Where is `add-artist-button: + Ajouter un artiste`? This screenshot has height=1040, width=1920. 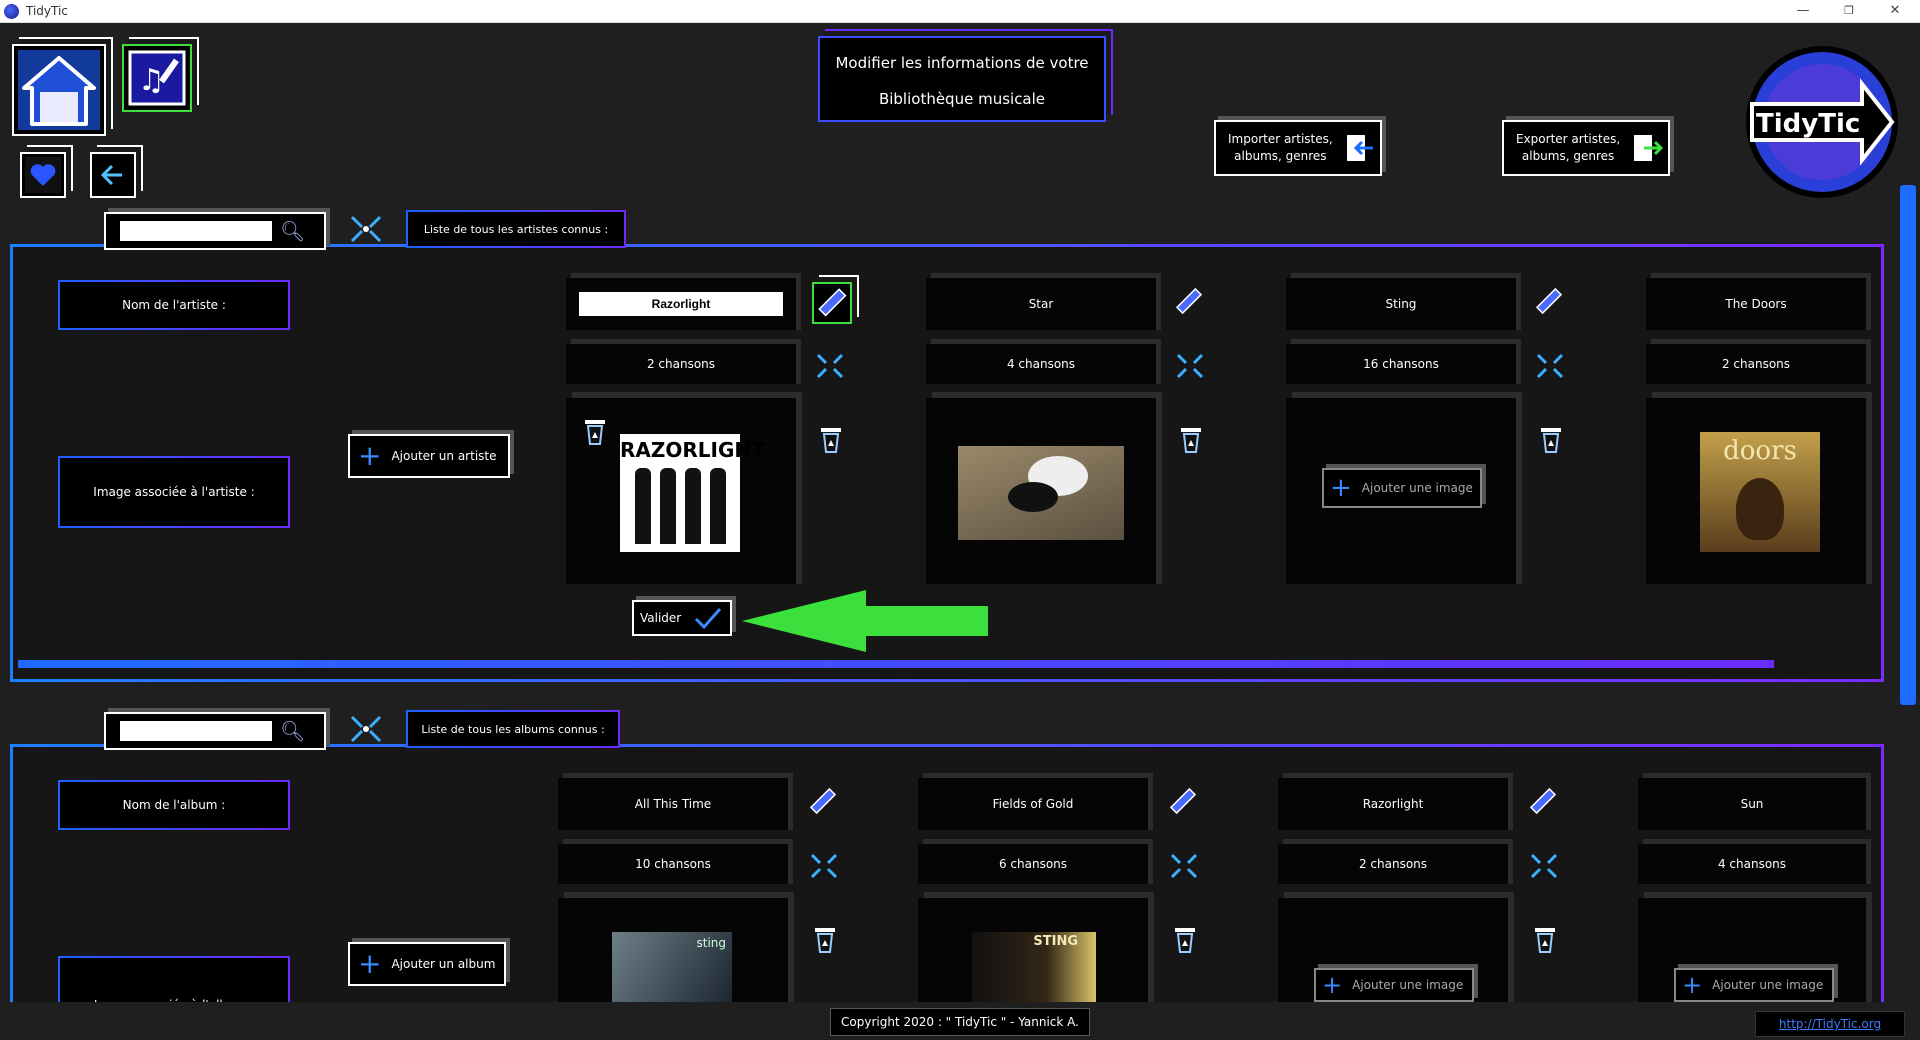
add-artist-button: + Ajouter un artiste is located at coordinates (429, 456).